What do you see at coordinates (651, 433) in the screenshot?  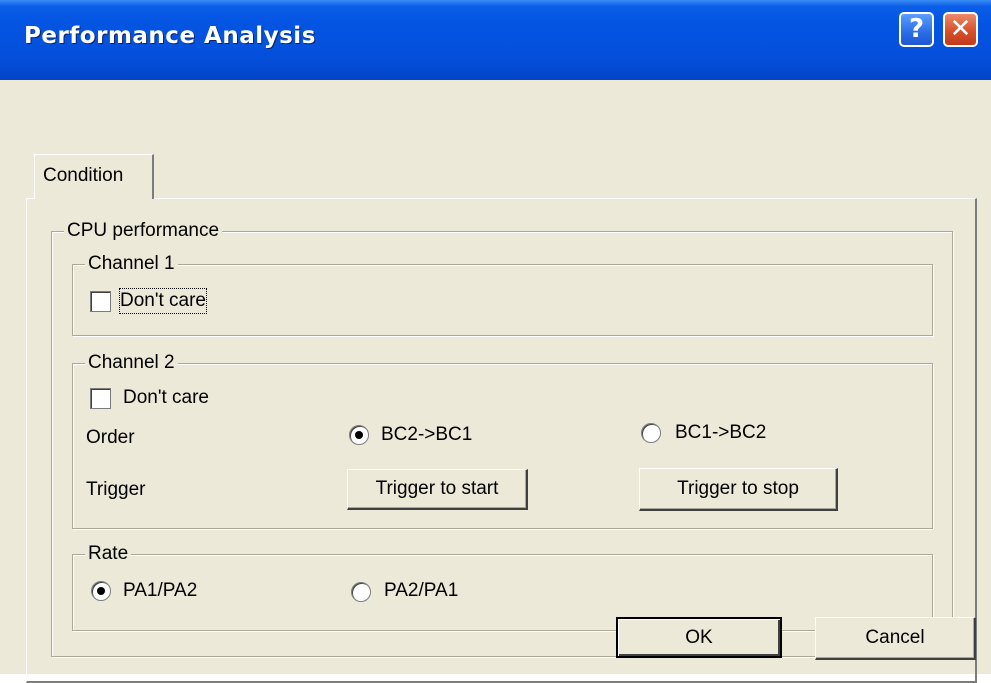 I see `order-bc1-bc2-radio` at bounding box center [651, 433].